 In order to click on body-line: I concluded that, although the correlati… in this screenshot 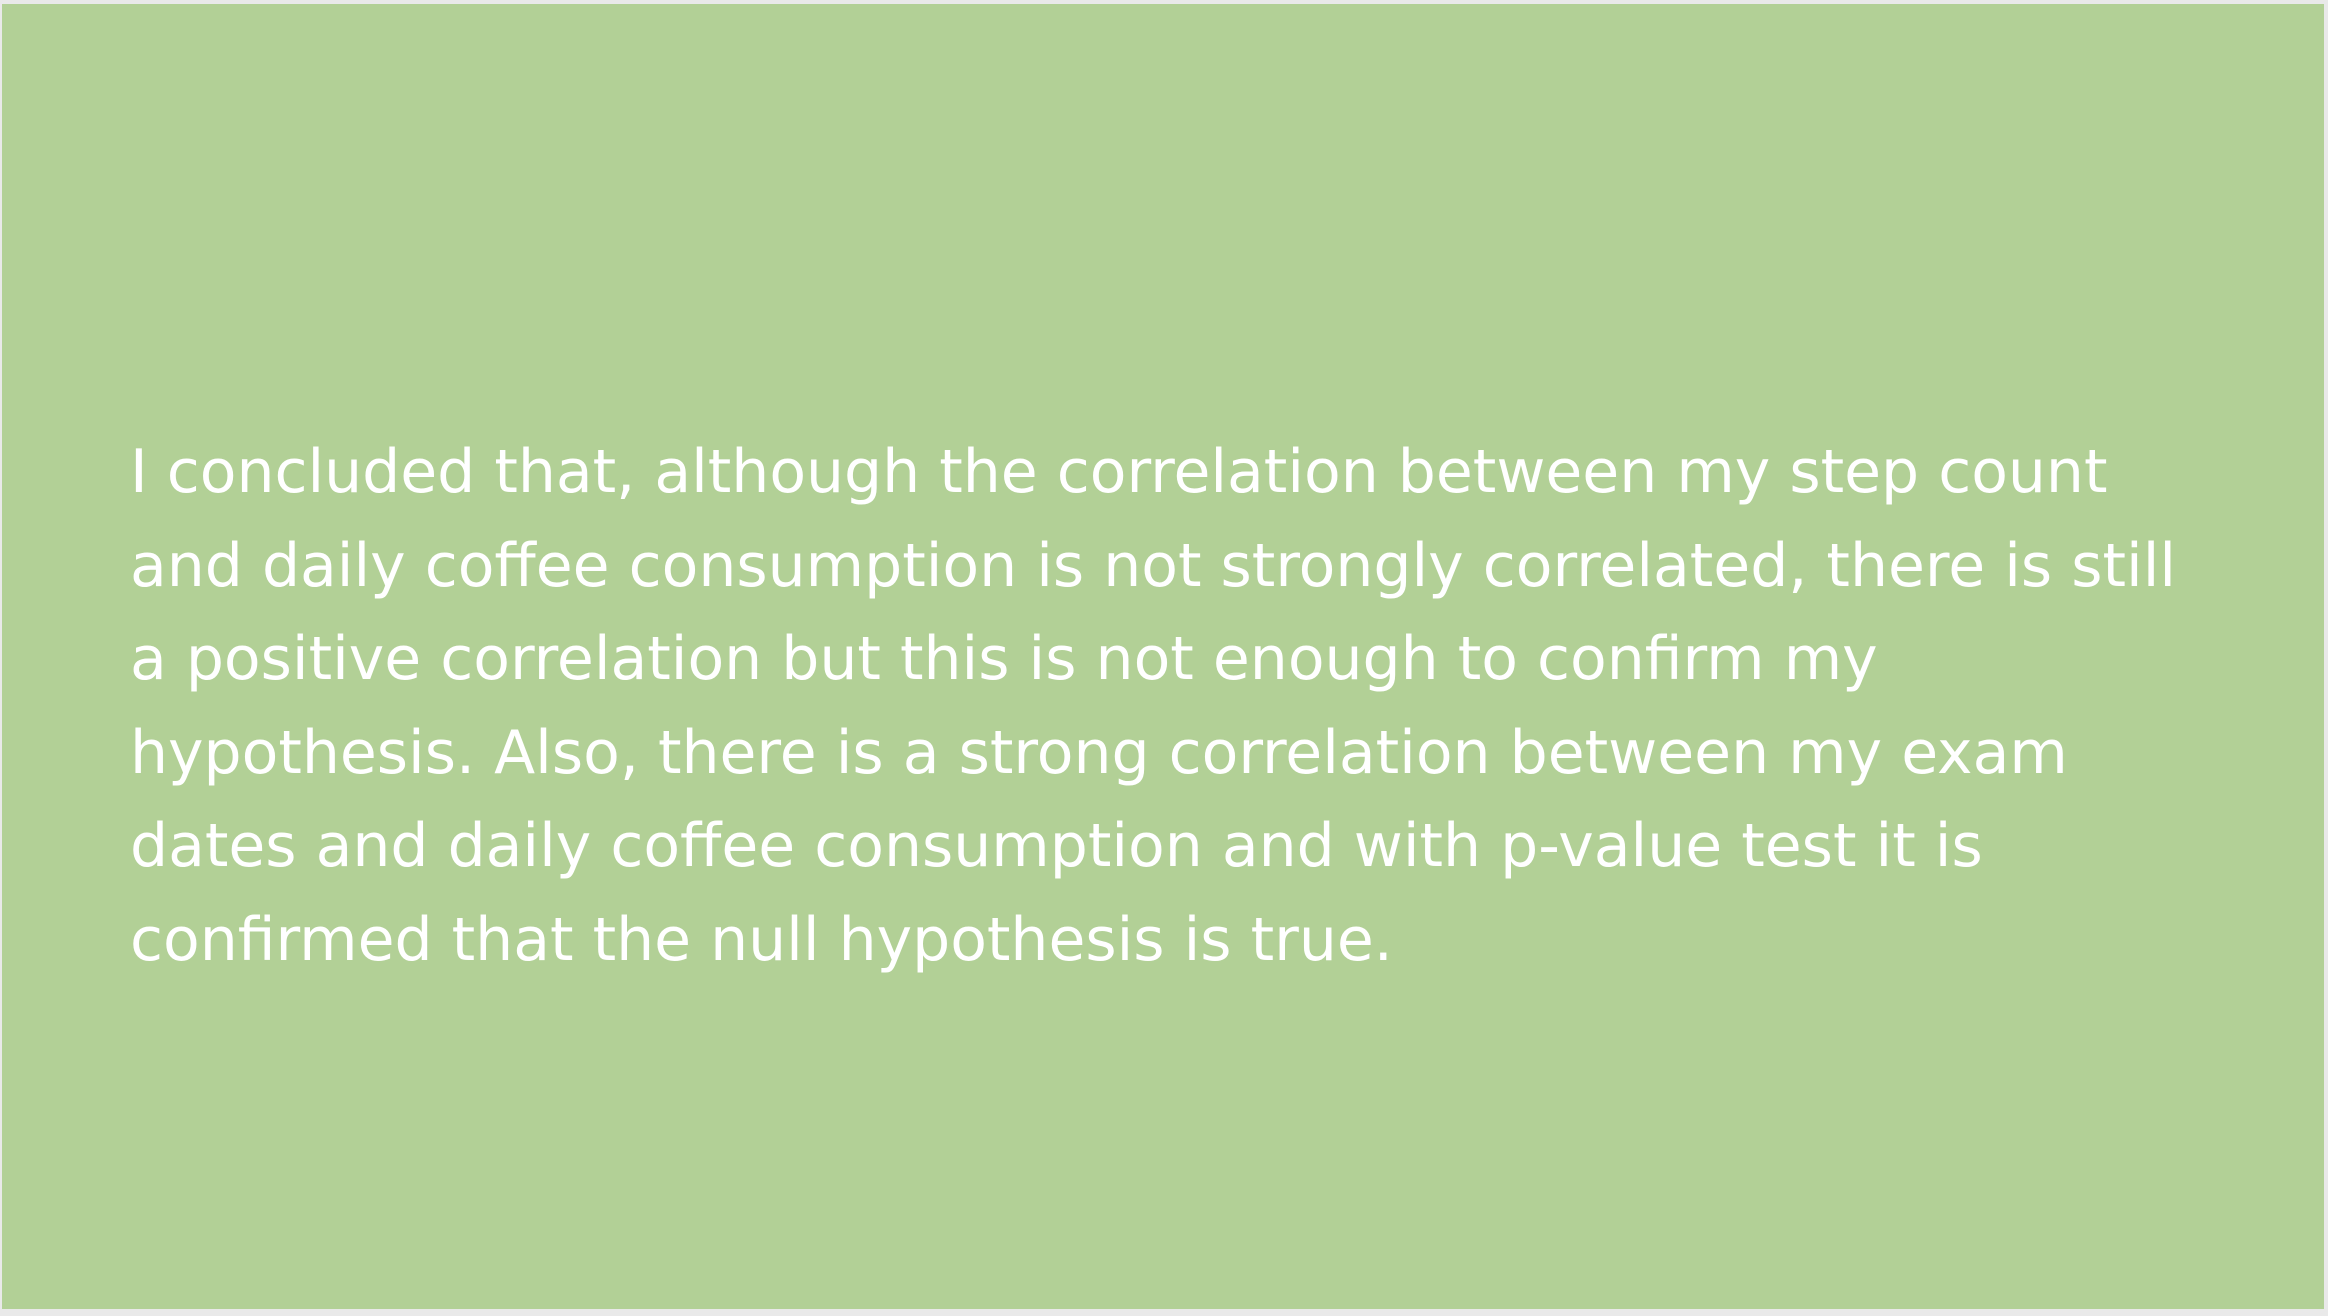, I will do `click(1119, 472)`.